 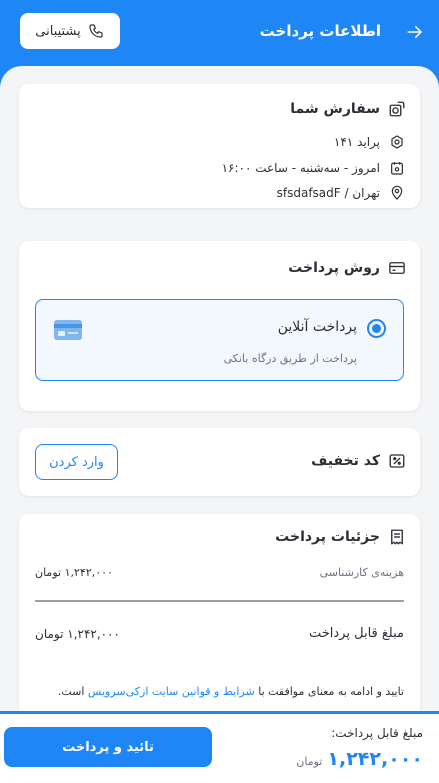 I want to click on order-item-car-text: پراید ۱۴۱, so click(x=356, y=142).